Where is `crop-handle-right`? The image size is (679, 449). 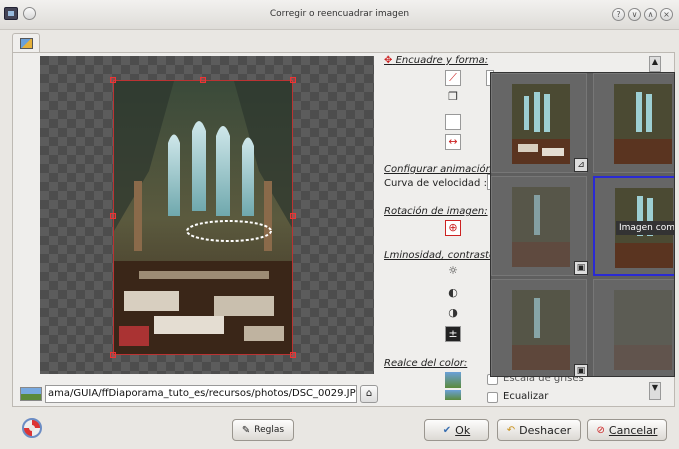 crop-handle-right is located at coordinates (293, 216).